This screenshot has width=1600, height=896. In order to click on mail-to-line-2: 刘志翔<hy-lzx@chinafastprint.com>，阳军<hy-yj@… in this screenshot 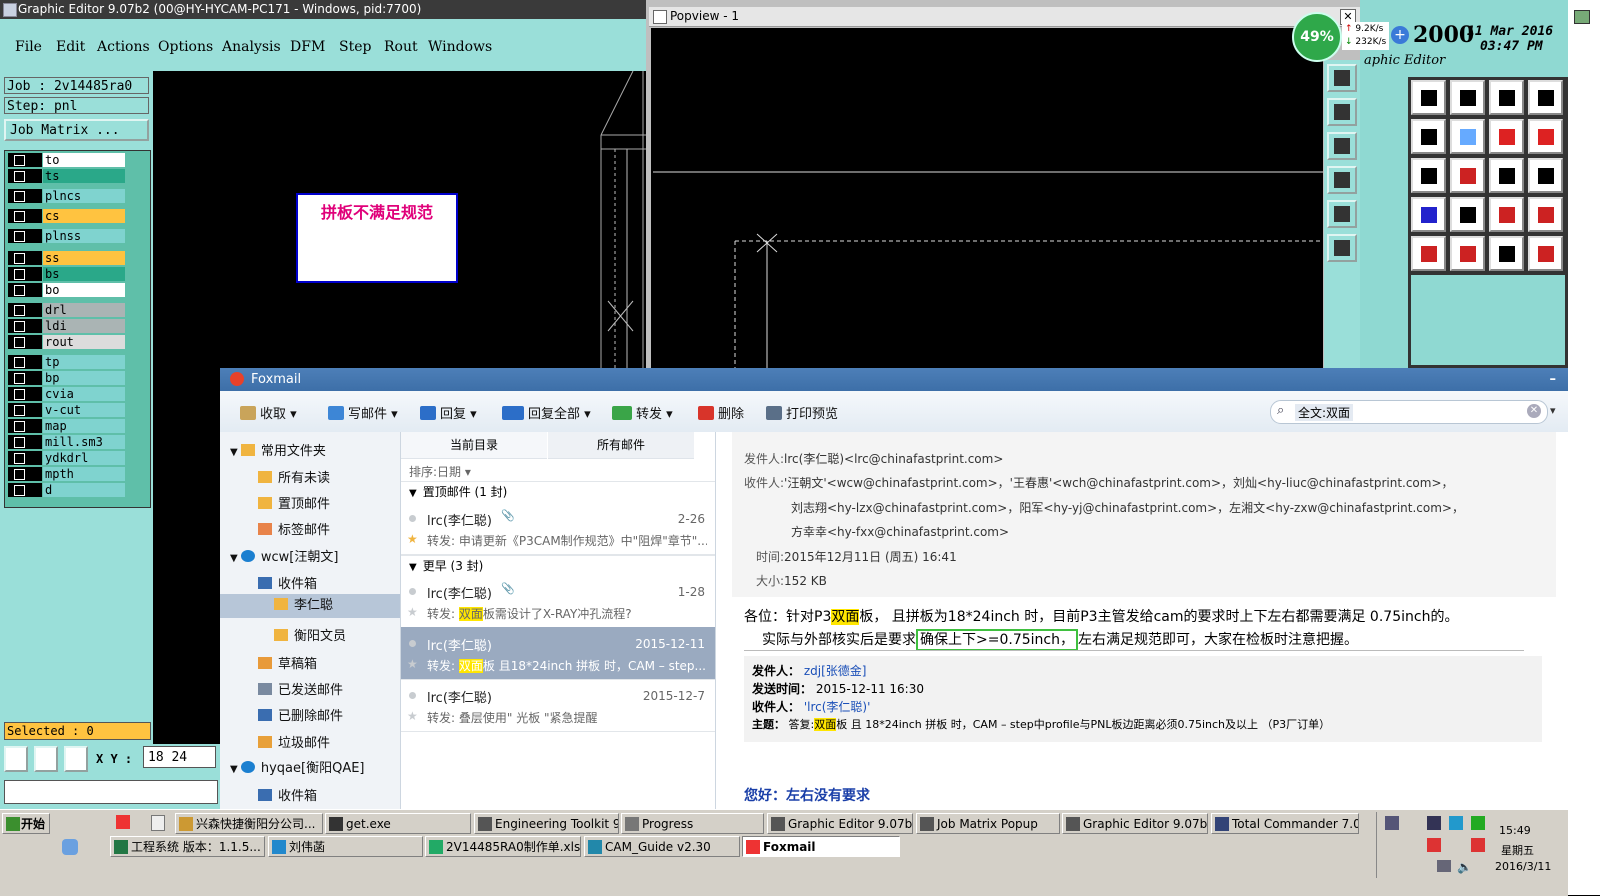, I will do `click(1127, 507)`.